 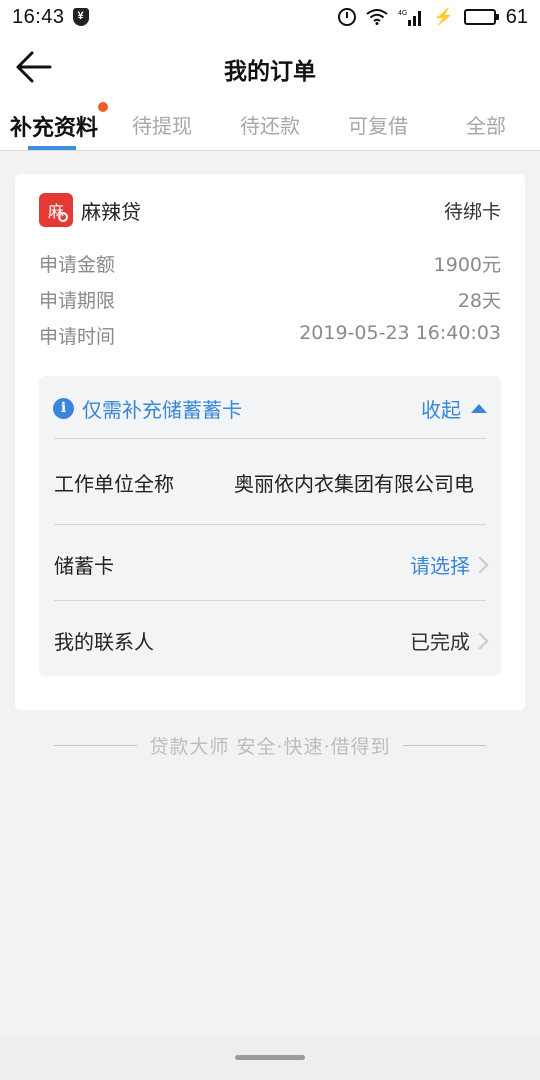 I want to click on row-label: 储蓄卡, so click(x=84, y=566).